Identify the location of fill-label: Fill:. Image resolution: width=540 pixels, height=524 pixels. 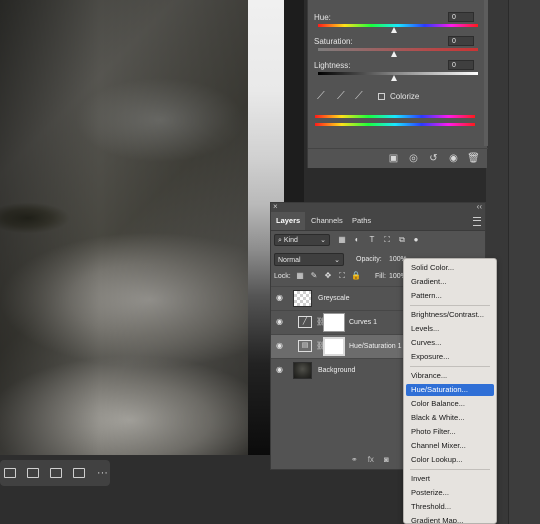
(380, 276).